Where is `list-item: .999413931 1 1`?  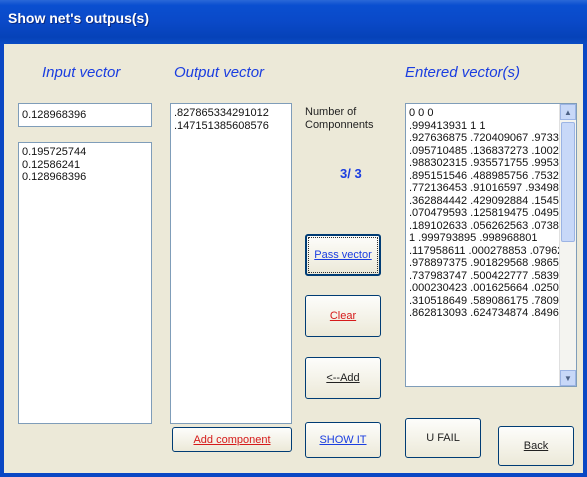
list-item: .999413931 1 1 is located at coordinates (491, 126).